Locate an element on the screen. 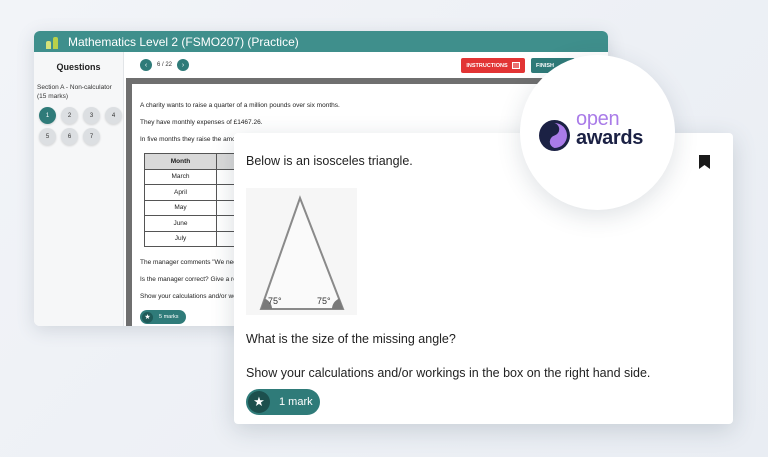 The height and width of the screenshot is (457, 768). chevron-left-icon: ‹ is located at coordinates (146, 65).